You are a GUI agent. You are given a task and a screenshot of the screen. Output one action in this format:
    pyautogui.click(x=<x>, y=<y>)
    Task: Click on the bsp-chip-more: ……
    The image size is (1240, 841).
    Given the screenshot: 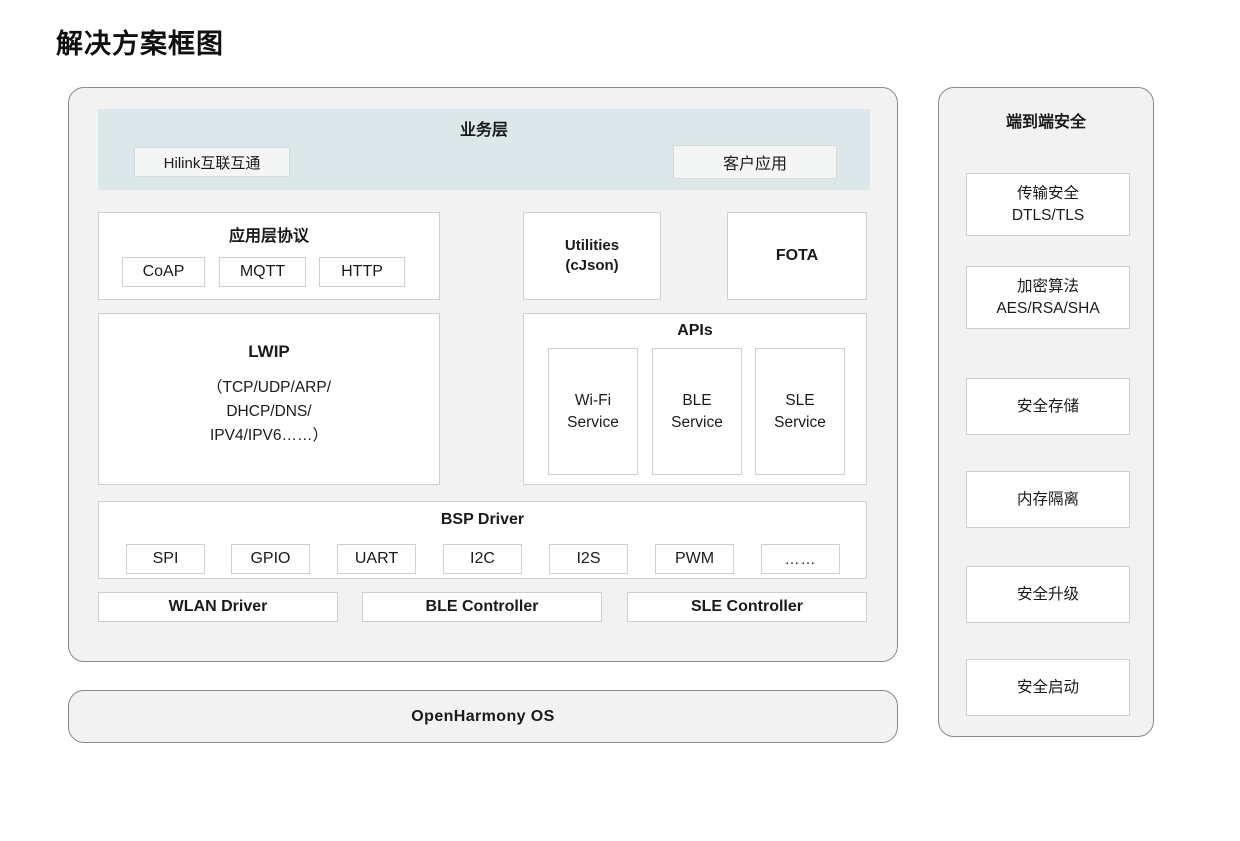 What is the action you would take?
    pyautogui.click(x=800, y=559)
    